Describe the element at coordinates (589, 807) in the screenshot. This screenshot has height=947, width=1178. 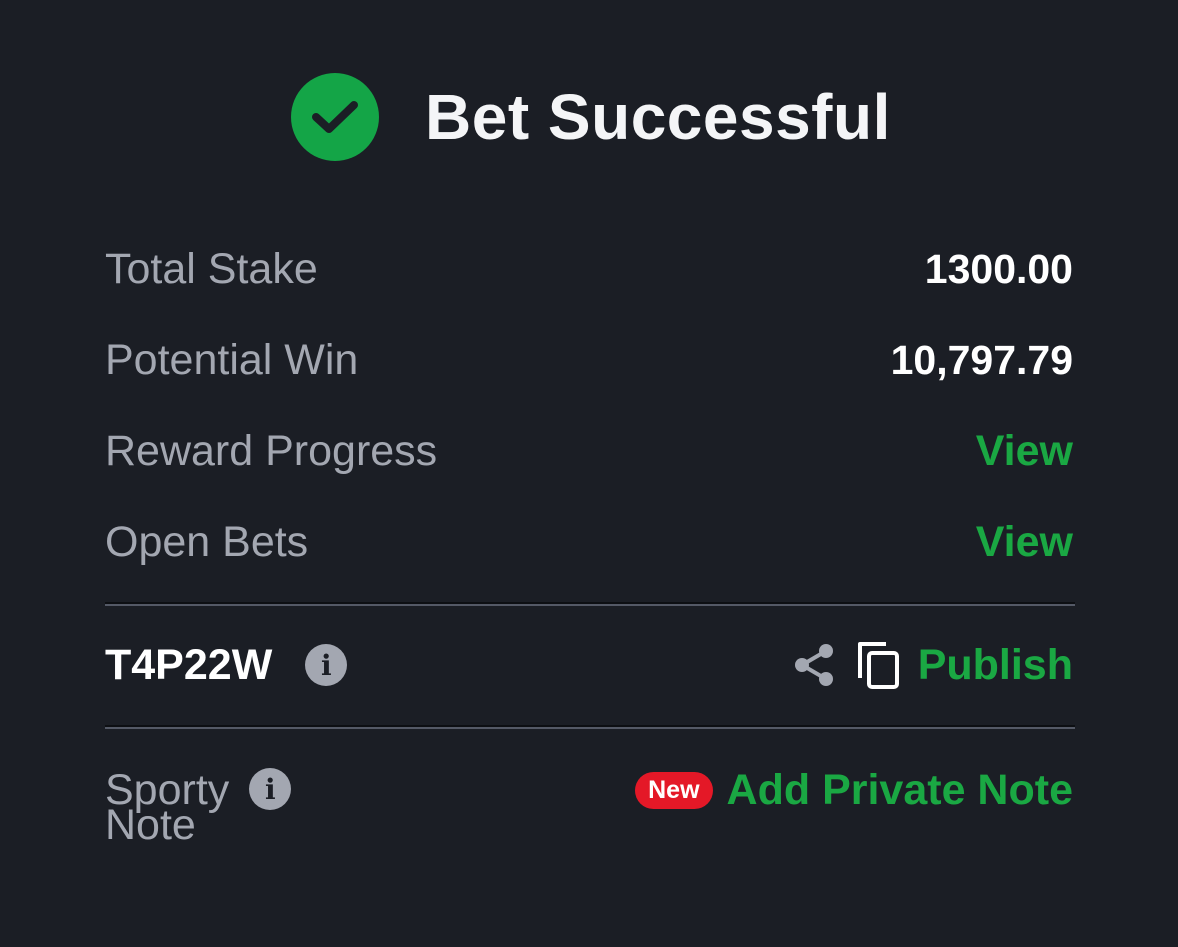
I see `sporty-note-row: Sporty Note i New Add Private Note` at that location.